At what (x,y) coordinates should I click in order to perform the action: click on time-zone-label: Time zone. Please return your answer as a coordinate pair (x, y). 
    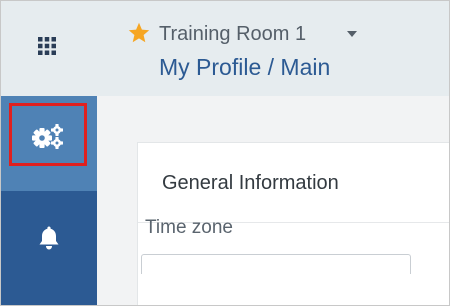
    Looking at the image, I should click on (189, 227).